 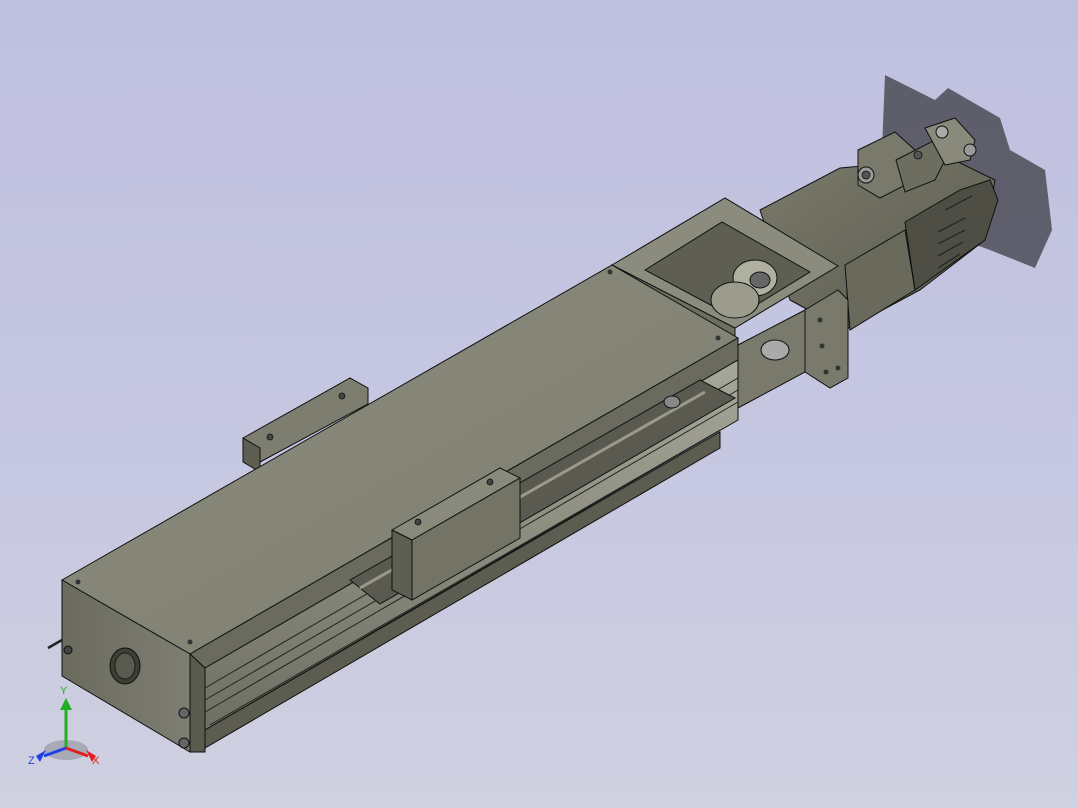 What do you see at coordinates (771, 359) in the screenshot?
I see `ball-screw-shaft` at bounding box center [771, 359].